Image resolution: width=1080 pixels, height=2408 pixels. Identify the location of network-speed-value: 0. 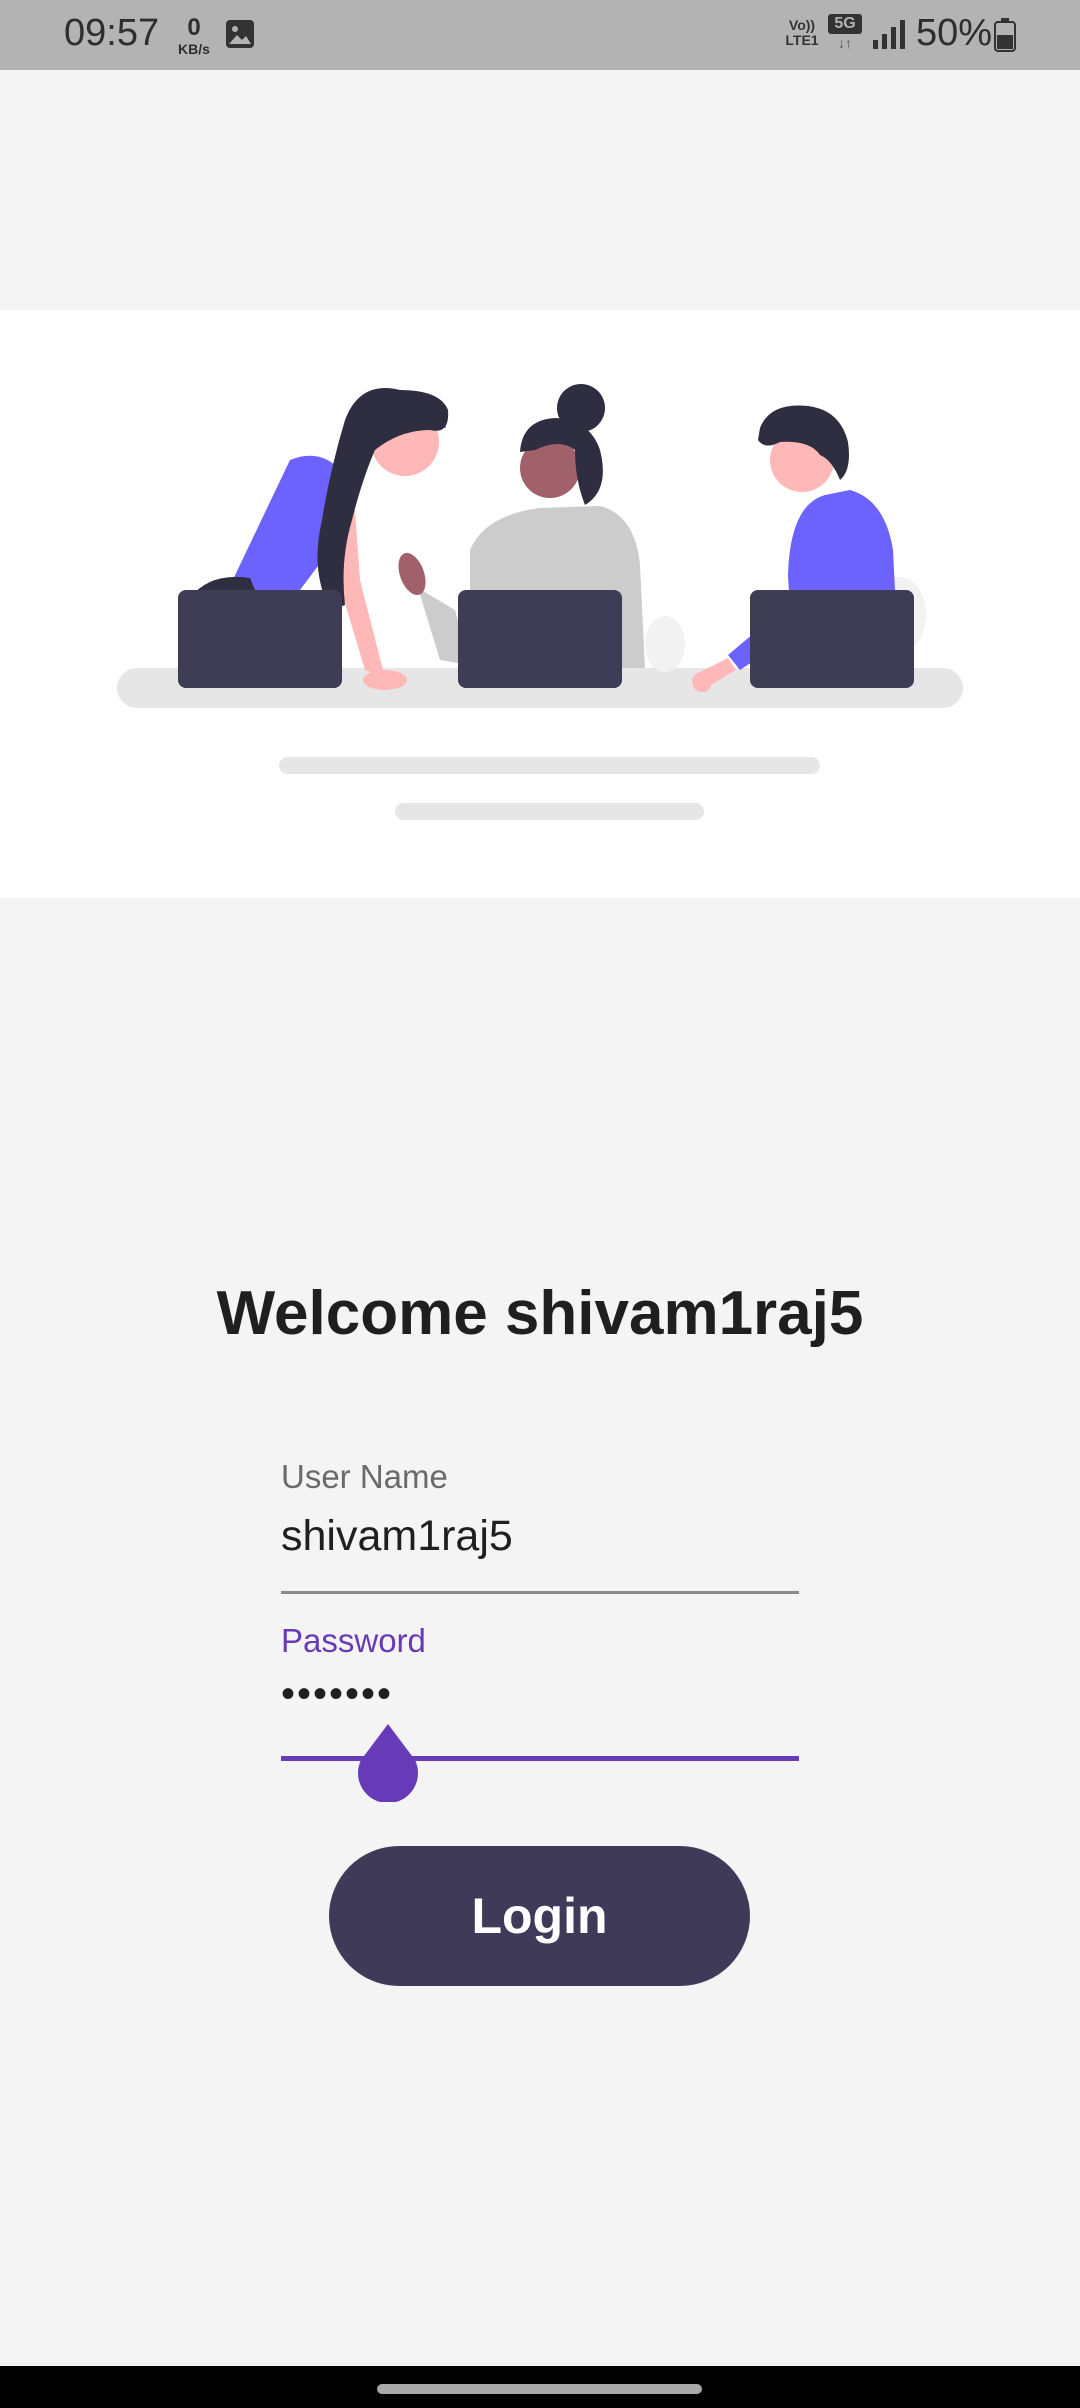
(194, 27).